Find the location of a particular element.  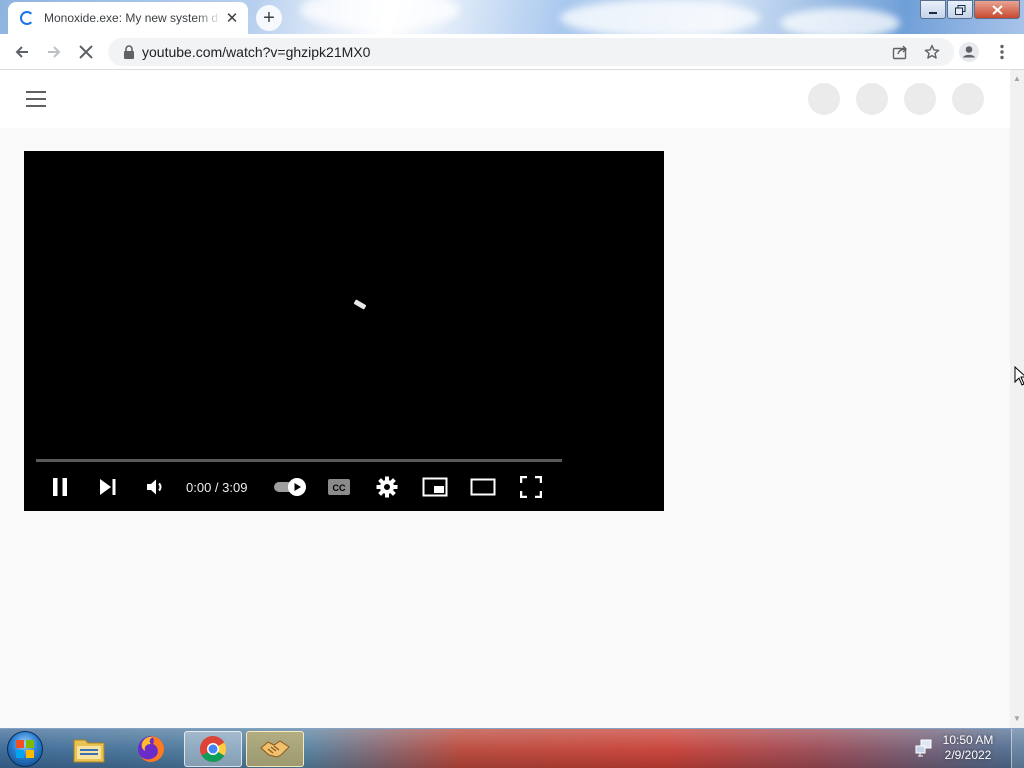

address-bar: youtube.com/watch?v=ghzipk21MX0 is located at coordinates (531, 52).